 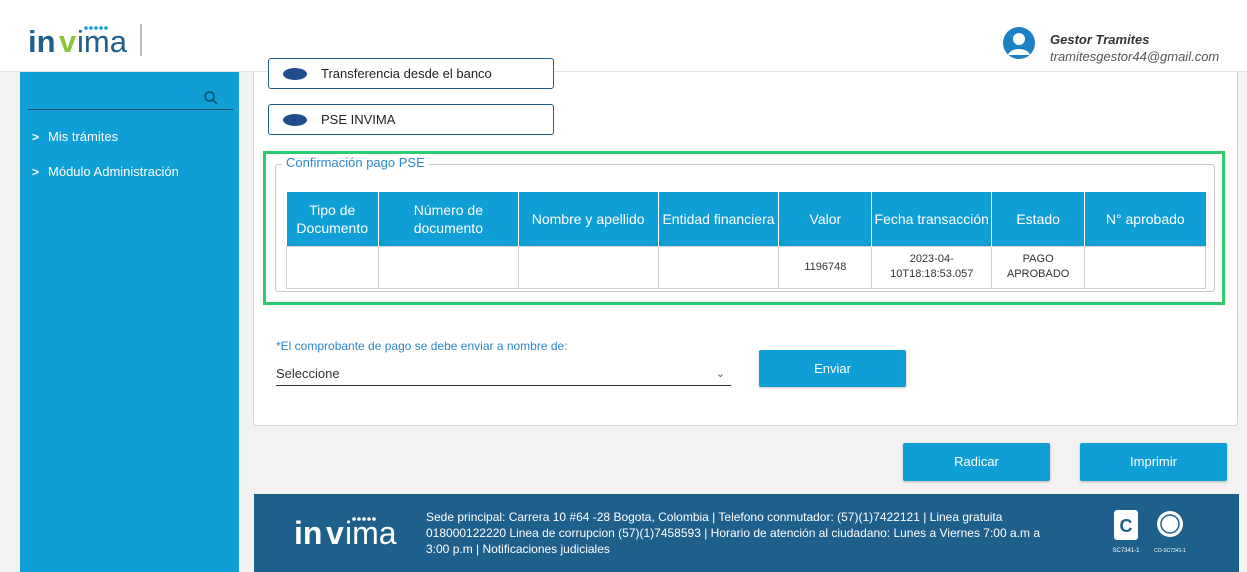 What do you see at coordinates (1038, 219) in the screenshot?
I see `column-header: Estado` at bounding box center [1038, 219].